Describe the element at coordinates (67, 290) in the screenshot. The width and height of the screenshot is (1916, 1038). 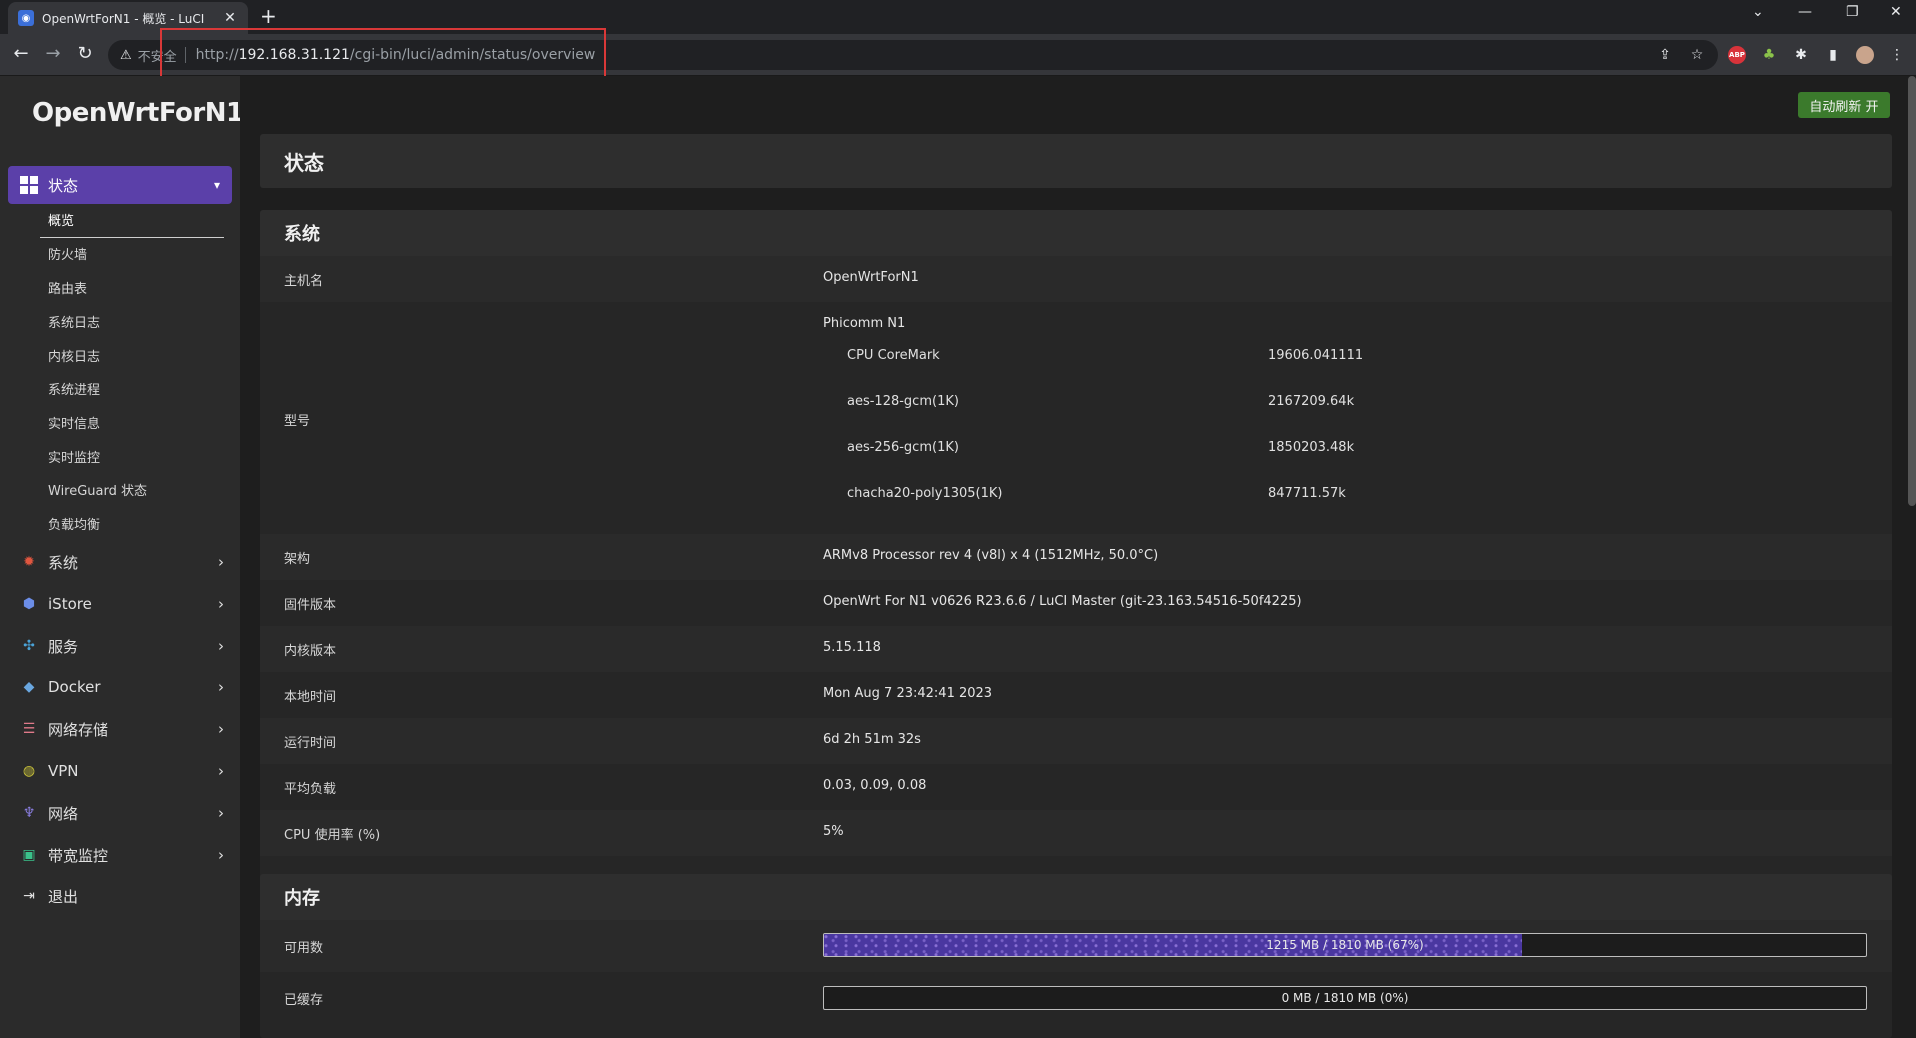
I see `submenu-routes: 路由表` at that location.